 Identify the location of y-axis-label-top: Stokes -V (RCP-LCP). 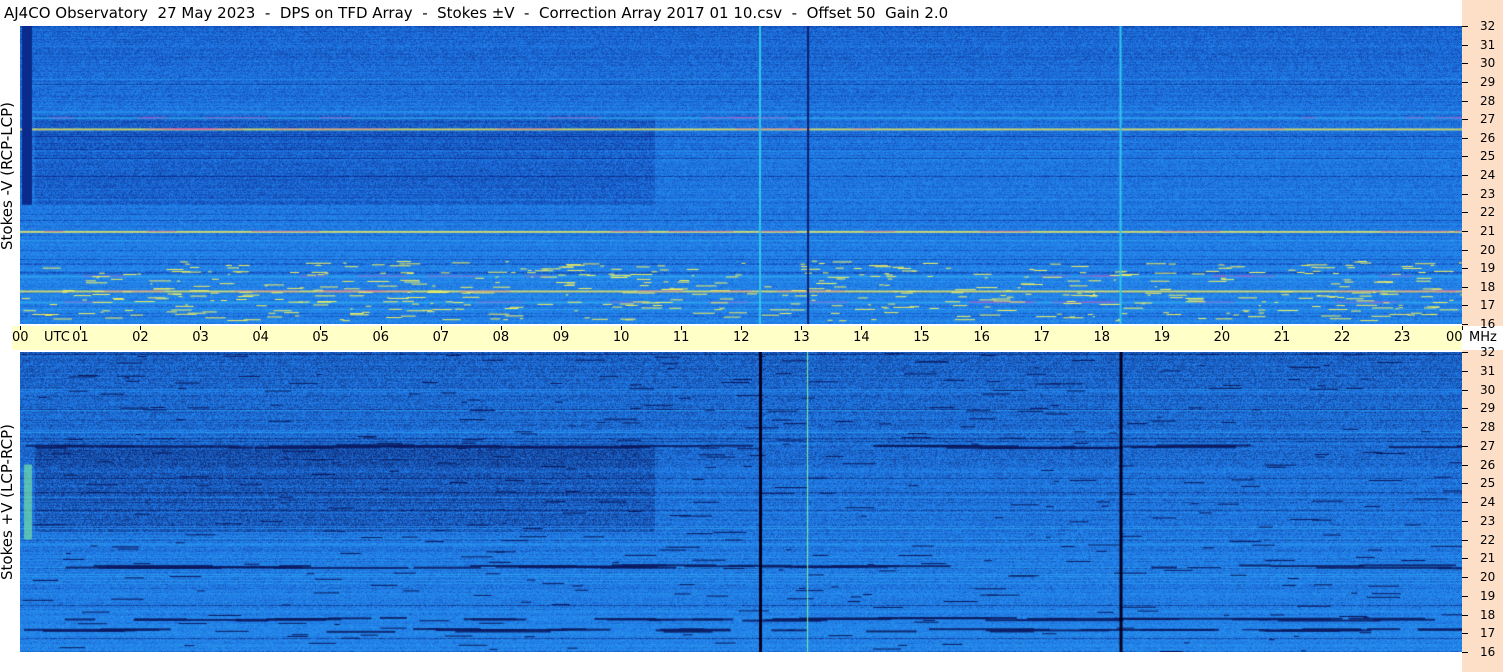
(8, 176).